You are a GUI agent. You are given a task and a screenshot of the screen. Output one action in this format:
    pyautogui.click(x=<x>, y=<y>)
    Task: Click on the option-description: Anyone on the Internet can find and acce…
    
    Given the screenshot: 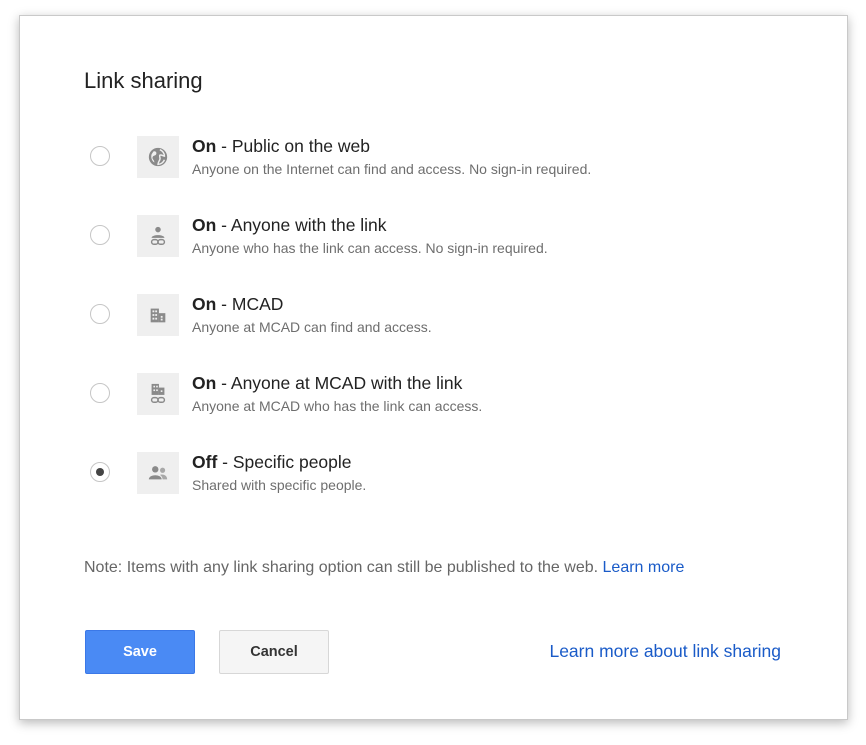 What is the action you would take?
    pyautogui.click(x=392, y=169)
    